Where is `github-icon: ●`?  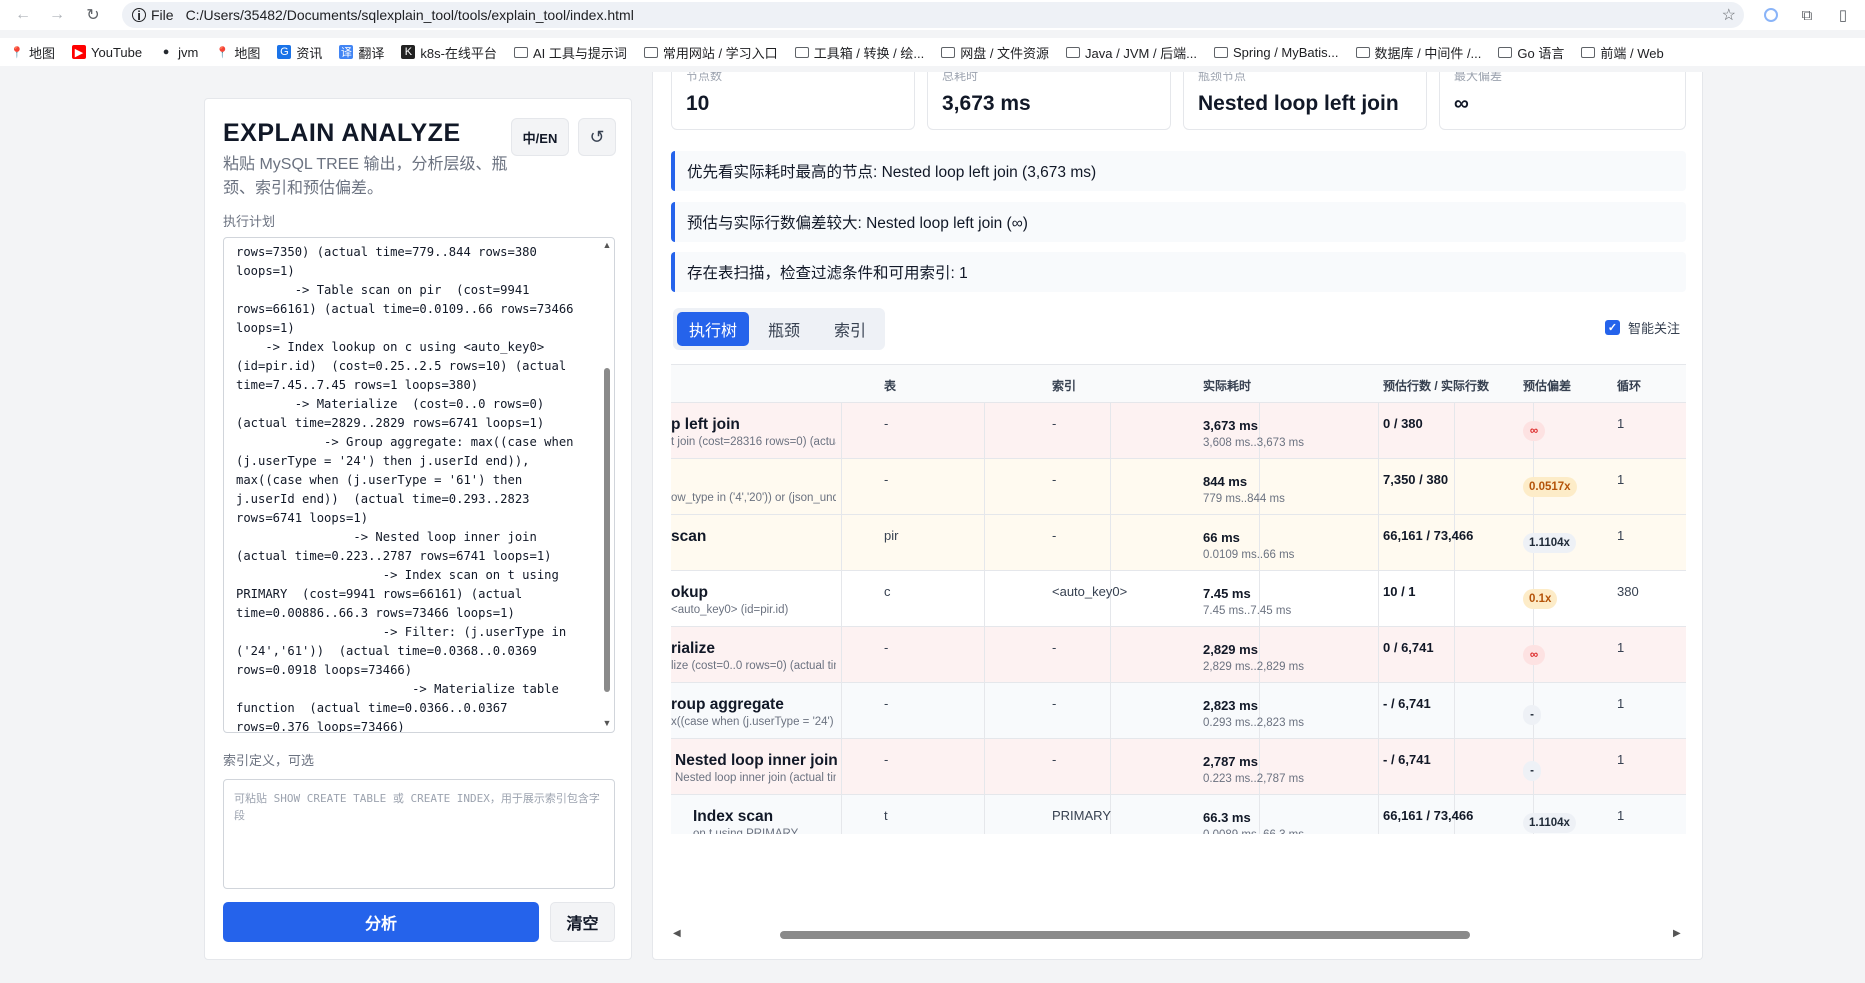 github-icon: ● is located at coordinates (166, 52).